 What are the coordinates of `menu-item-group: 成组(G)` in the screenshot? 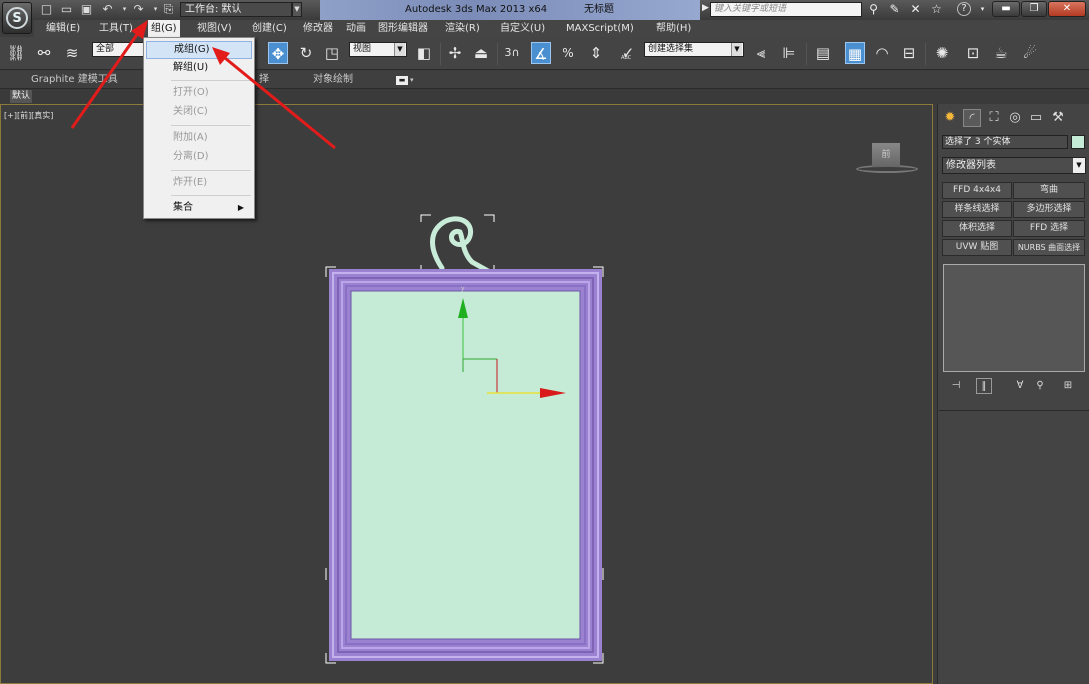 It's located at (199, 50).